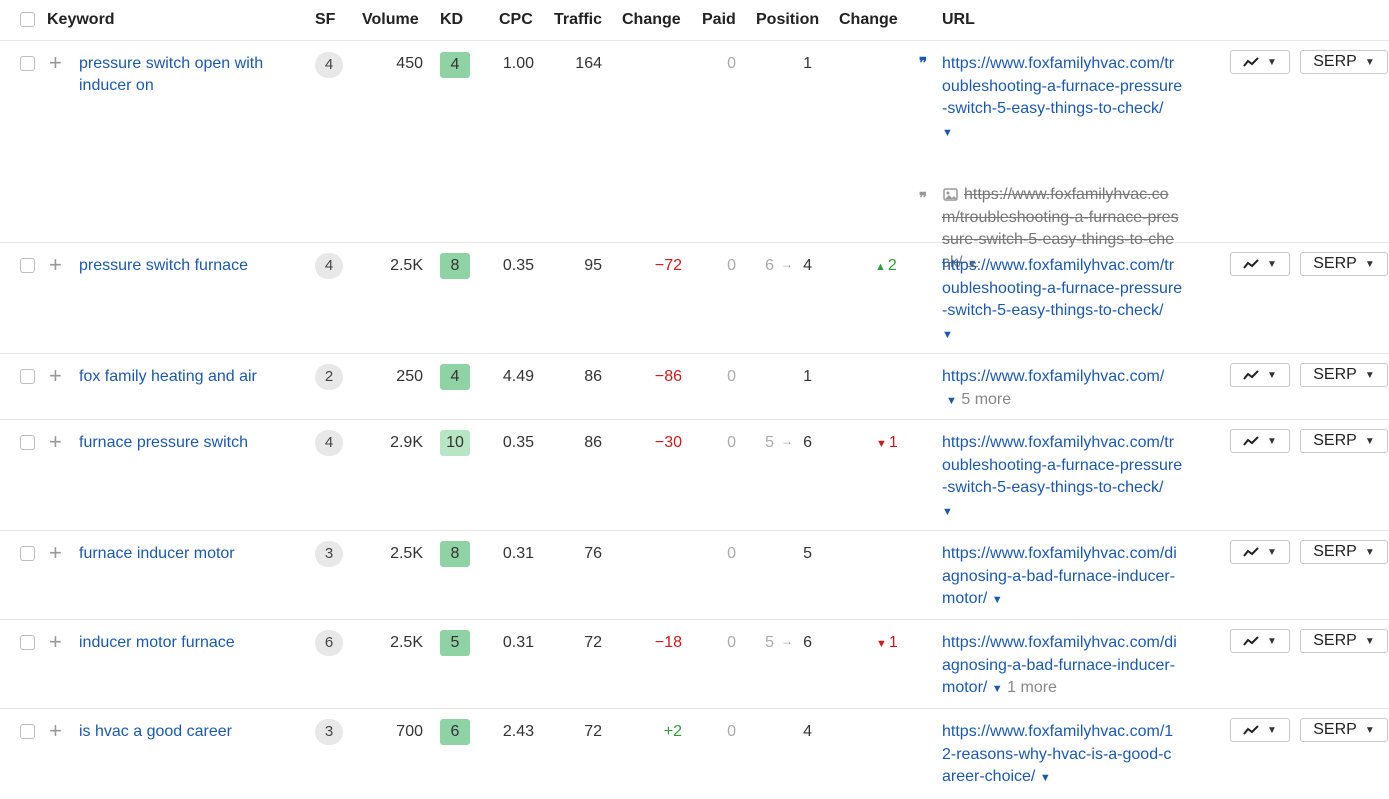 Image resolution: width=1389 pixels, height=799 pixels. I want to click on volume-value: 700, so click(409, 731).